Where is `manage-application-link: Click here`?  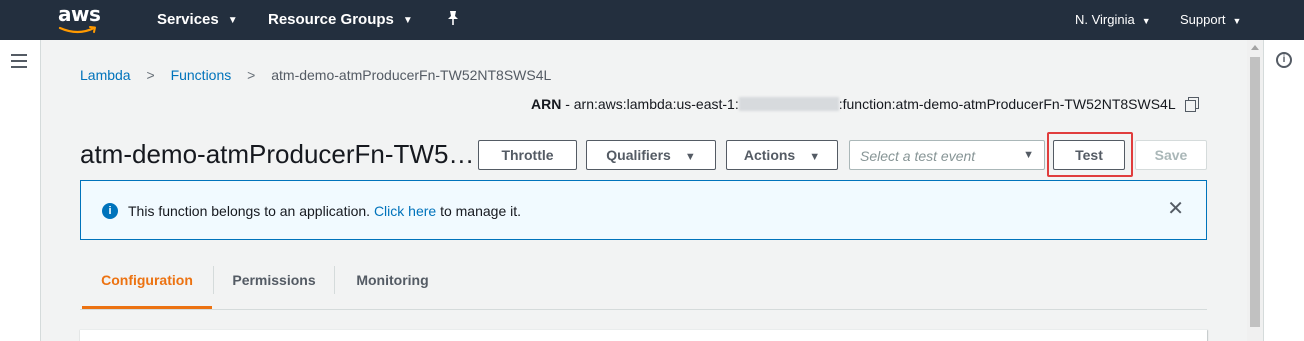 manage-application-link: Click here is located at coordinates (405, 211).